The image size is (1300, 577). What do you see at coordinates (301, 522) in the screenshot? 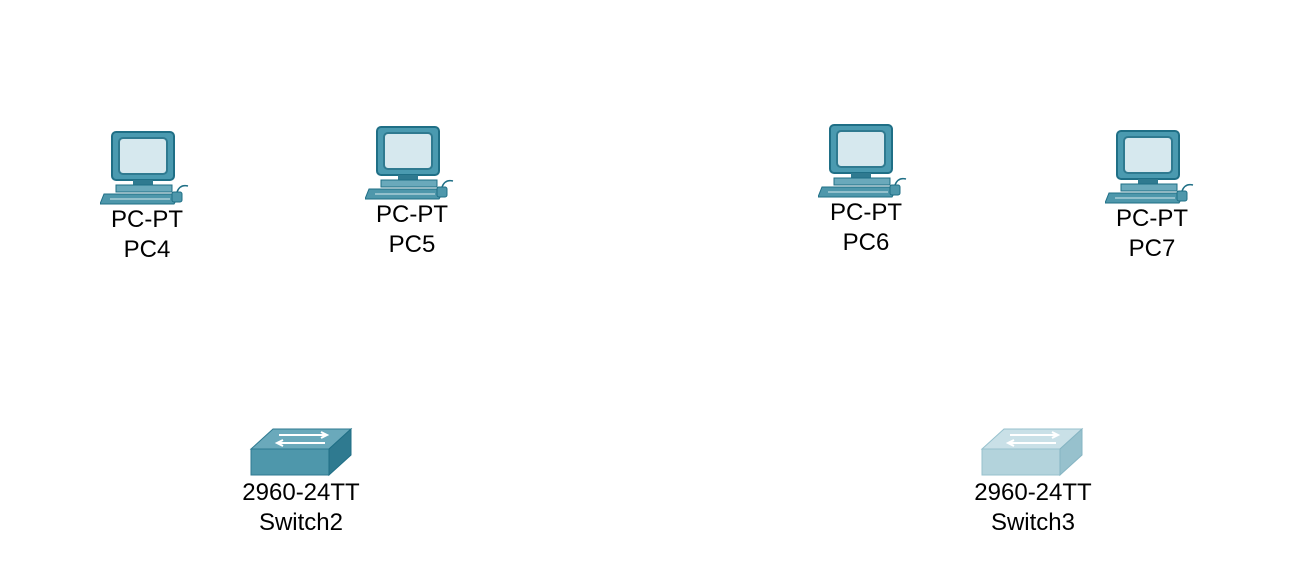
I see `device-name: Switch2` at bounding box center [301, 522].